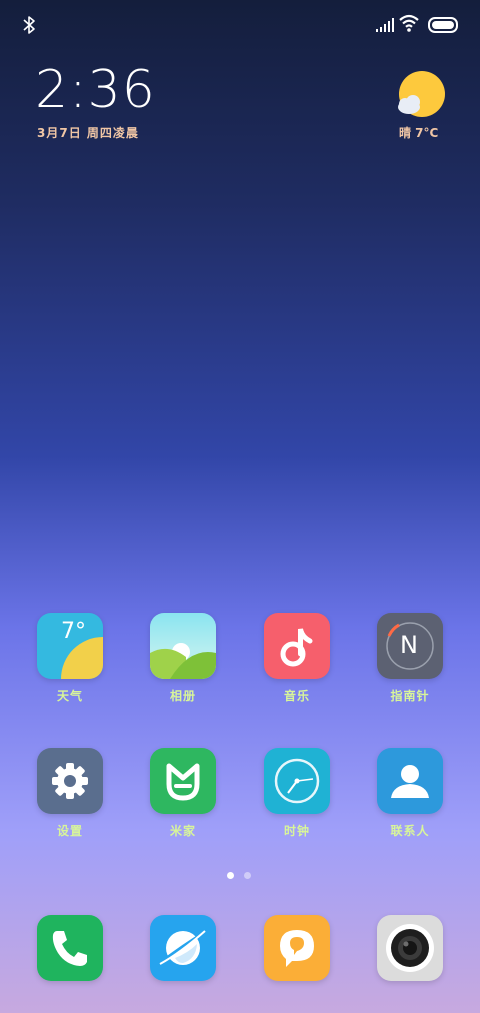  I want to click on app-settings: 设置, so click(70, 793).